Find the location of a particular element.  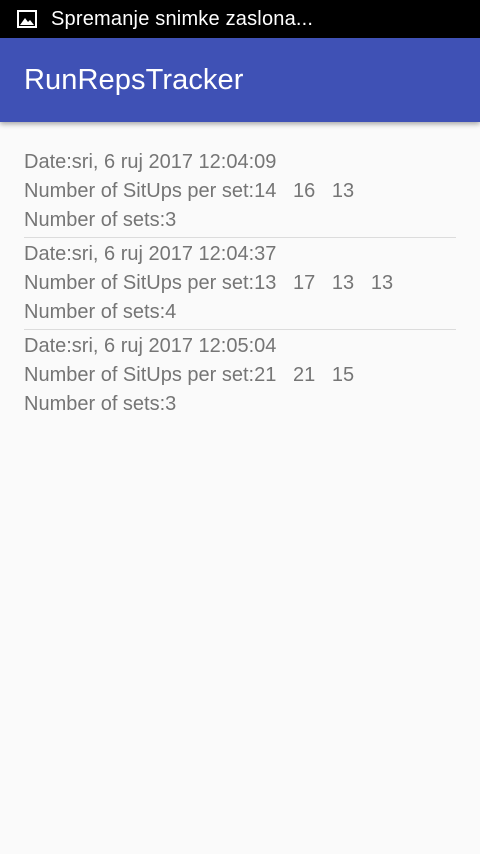

entry-date: Date:sri, 6 ruj 2017 12:04:09 is located at coordinates (150, 162).